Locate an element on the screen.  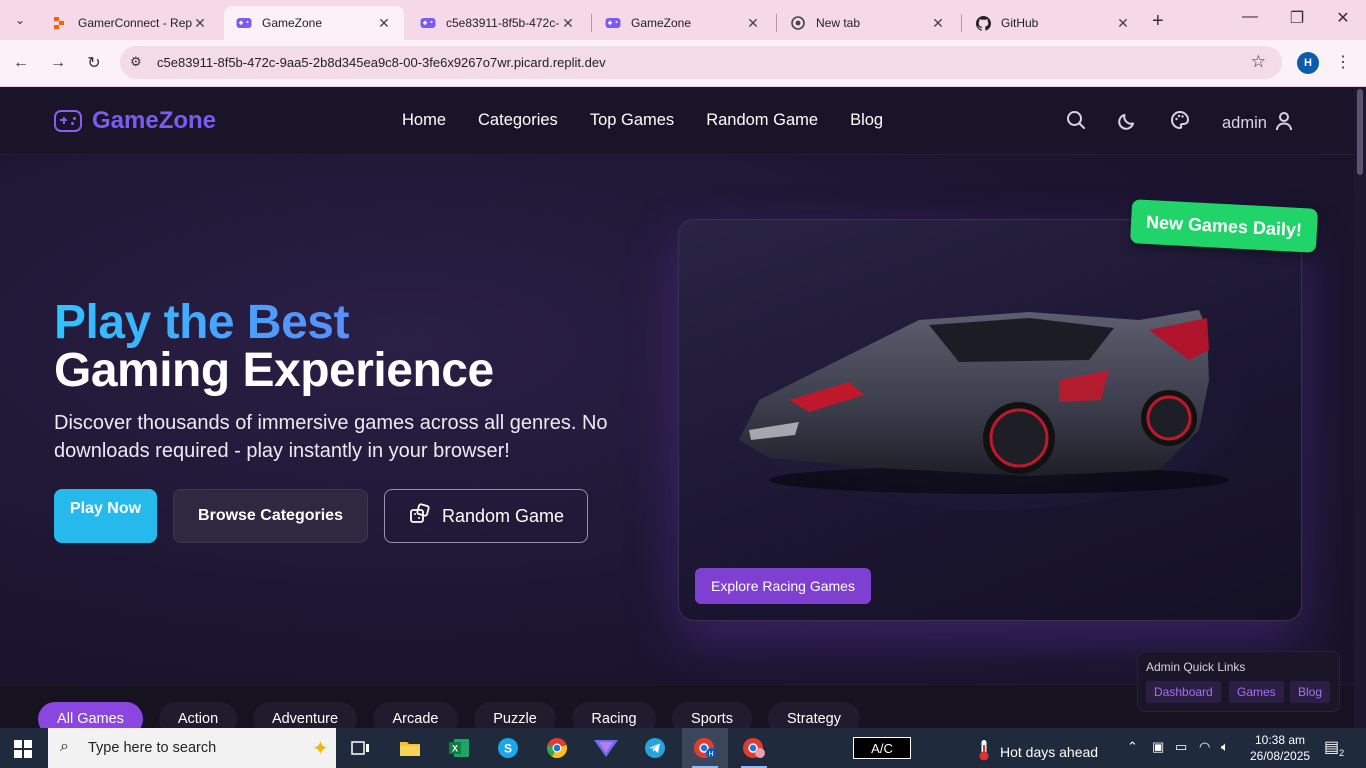
category-pill-sports: Sports is located at coordinates (712, 715).